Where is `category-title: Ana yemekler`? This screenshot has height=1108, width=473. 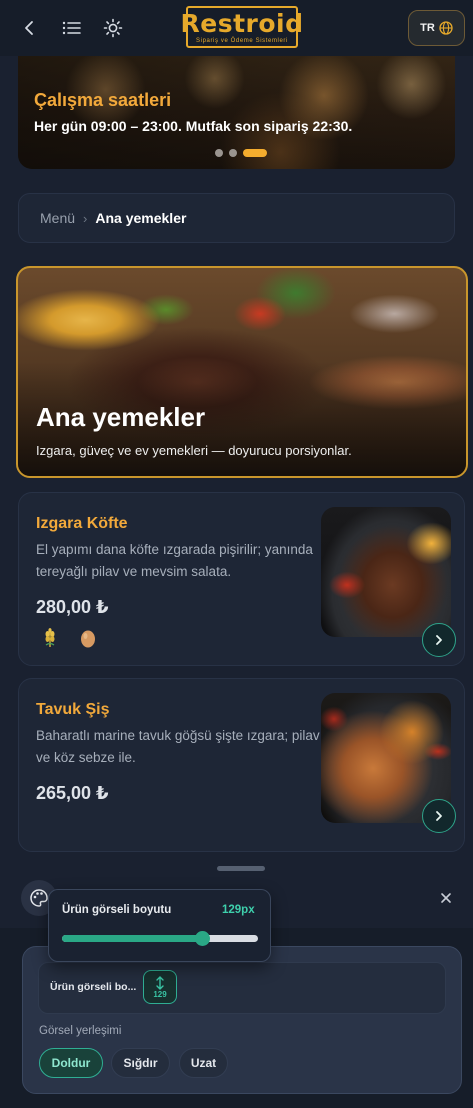
category-title: Ana yemekler is located at coordinates (121, 417).